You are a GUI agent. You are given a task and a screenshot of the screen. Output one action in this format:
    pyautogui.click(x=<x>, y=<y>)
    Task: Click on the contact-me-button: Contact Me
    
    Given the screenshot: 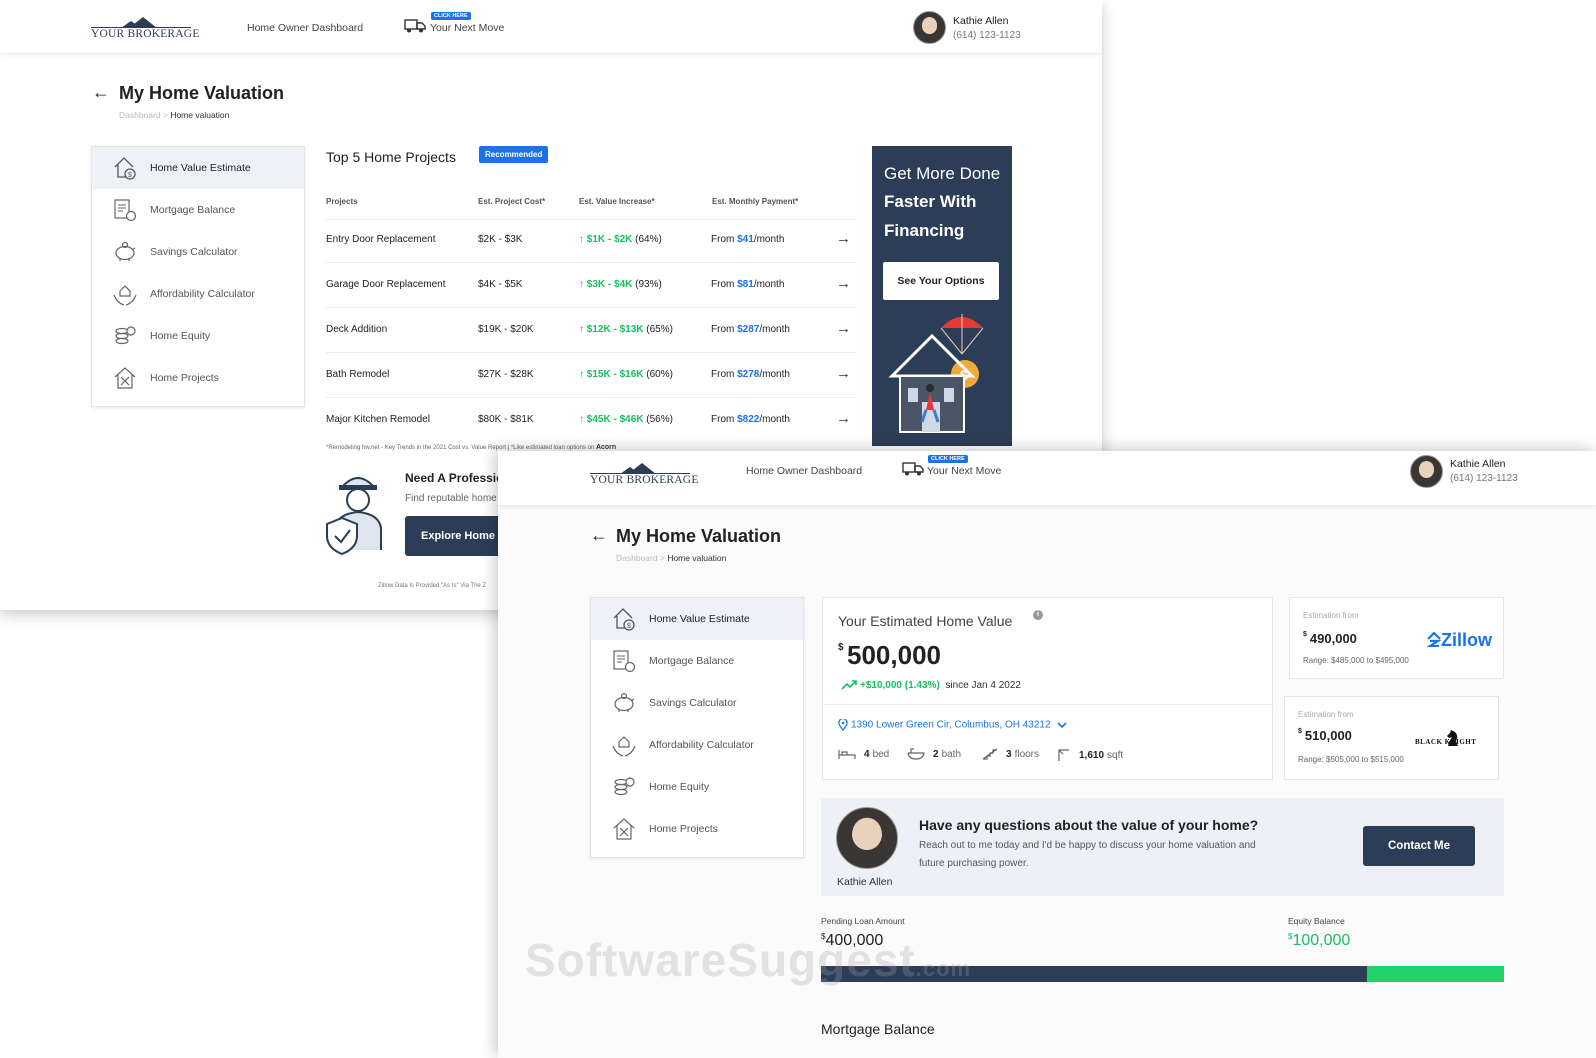 What is the action you would take?
    pyautogui.click(x=1419, y=846)
    